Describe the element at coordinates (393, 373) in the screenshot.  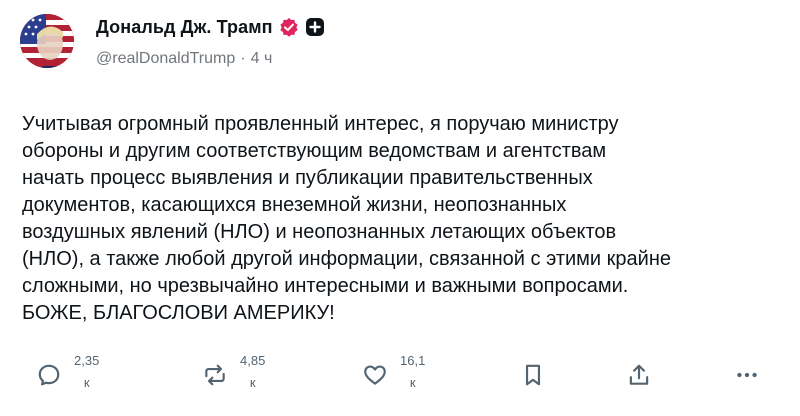
I see `like-button: 16,1 к` at that location.